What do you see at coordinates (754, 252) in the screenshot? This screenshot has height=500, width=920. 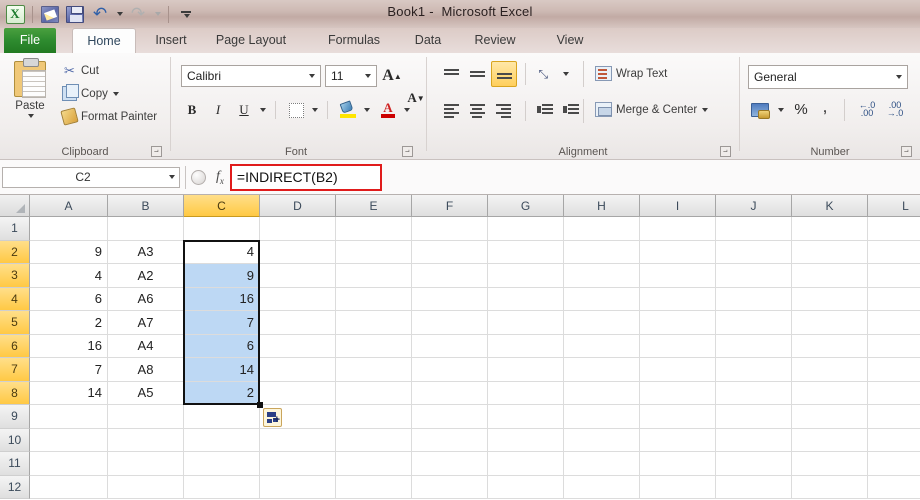 I see `cell-J2` at bounding box center [754, 252].